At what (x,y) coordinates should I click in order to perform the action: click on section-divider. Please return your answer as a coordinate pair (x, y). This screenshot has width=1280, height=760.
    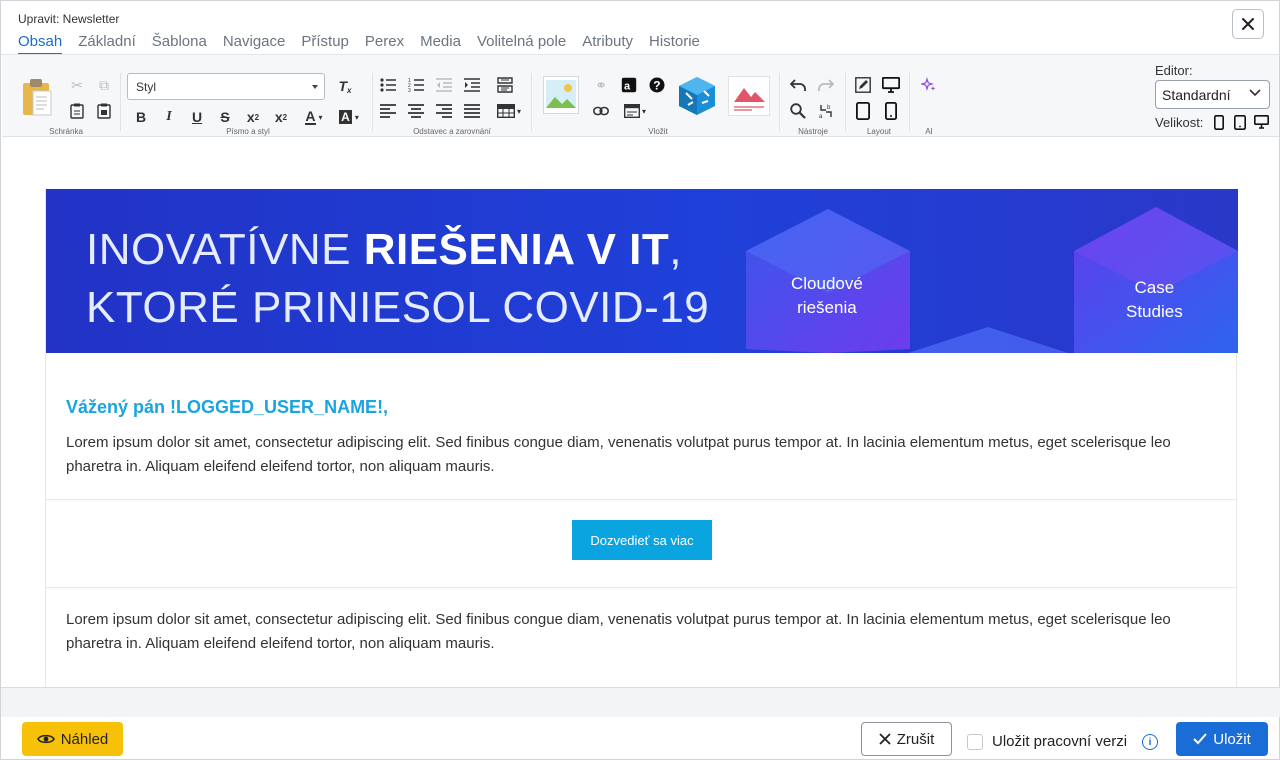
    Looking at the image, I should click on (642, 587).